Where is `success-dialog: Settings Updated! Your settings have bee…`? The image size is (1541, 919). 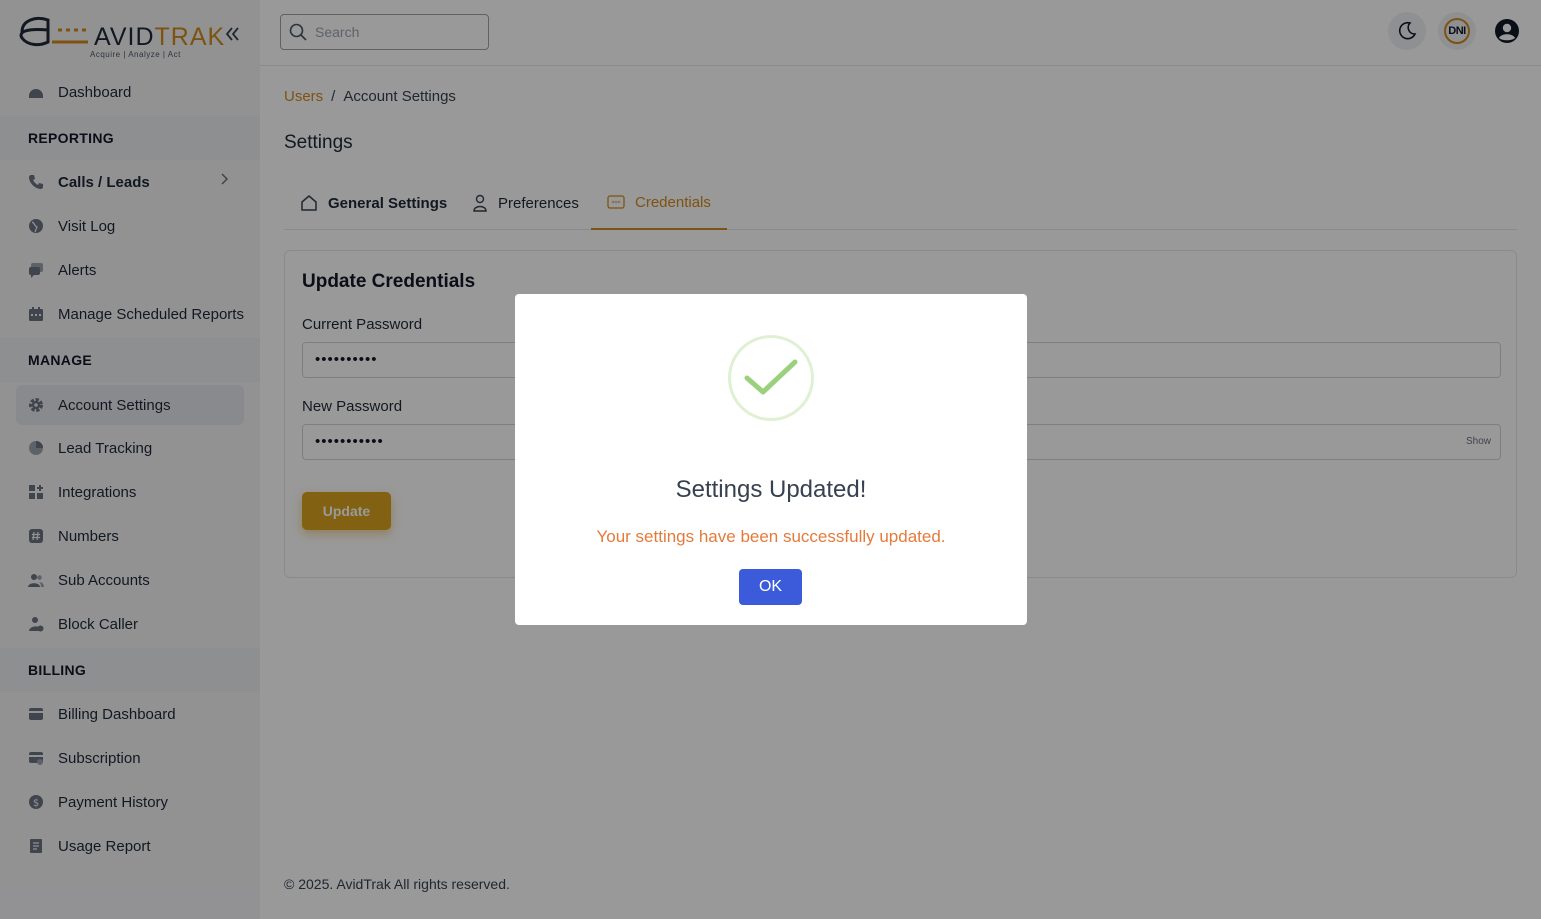
success-dialog: Settings Updated! Your settings have bee… is located at coordinates (771, 459).